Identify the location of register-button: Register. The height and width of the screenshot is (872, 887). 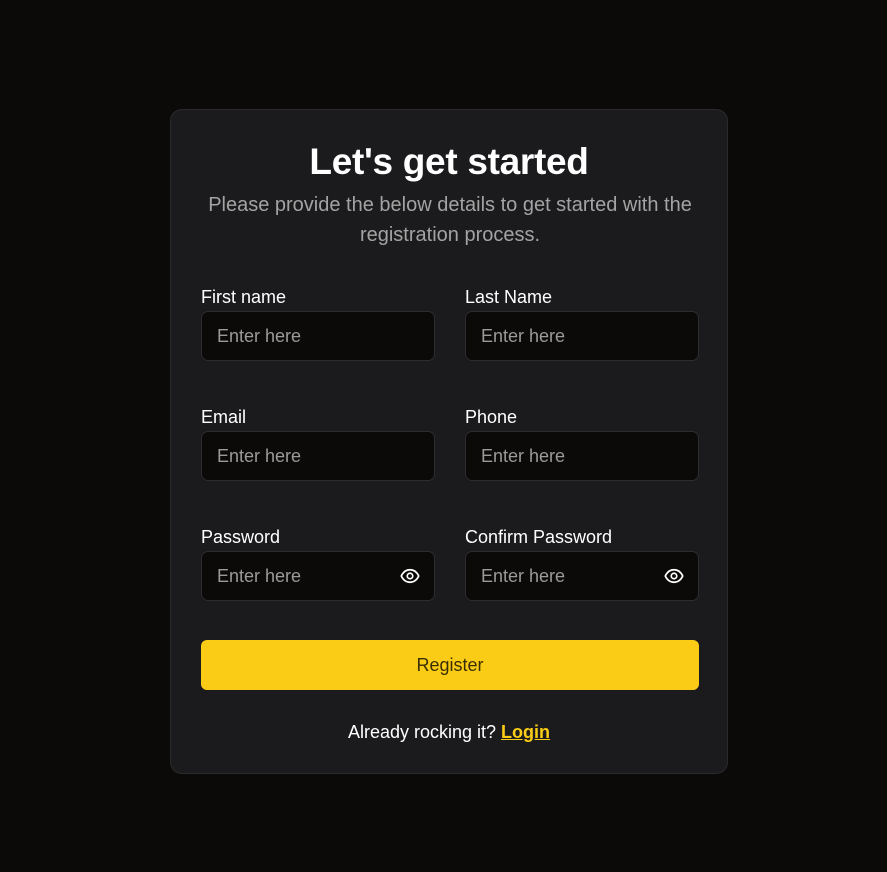
(450, 665).